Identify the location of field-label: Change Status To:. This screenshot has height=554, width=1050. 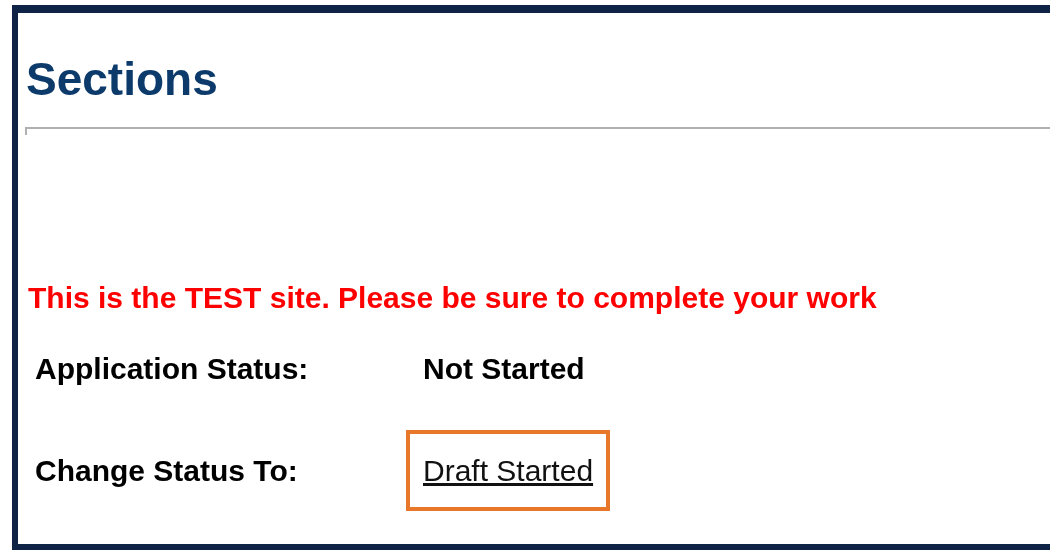
(167, 470).